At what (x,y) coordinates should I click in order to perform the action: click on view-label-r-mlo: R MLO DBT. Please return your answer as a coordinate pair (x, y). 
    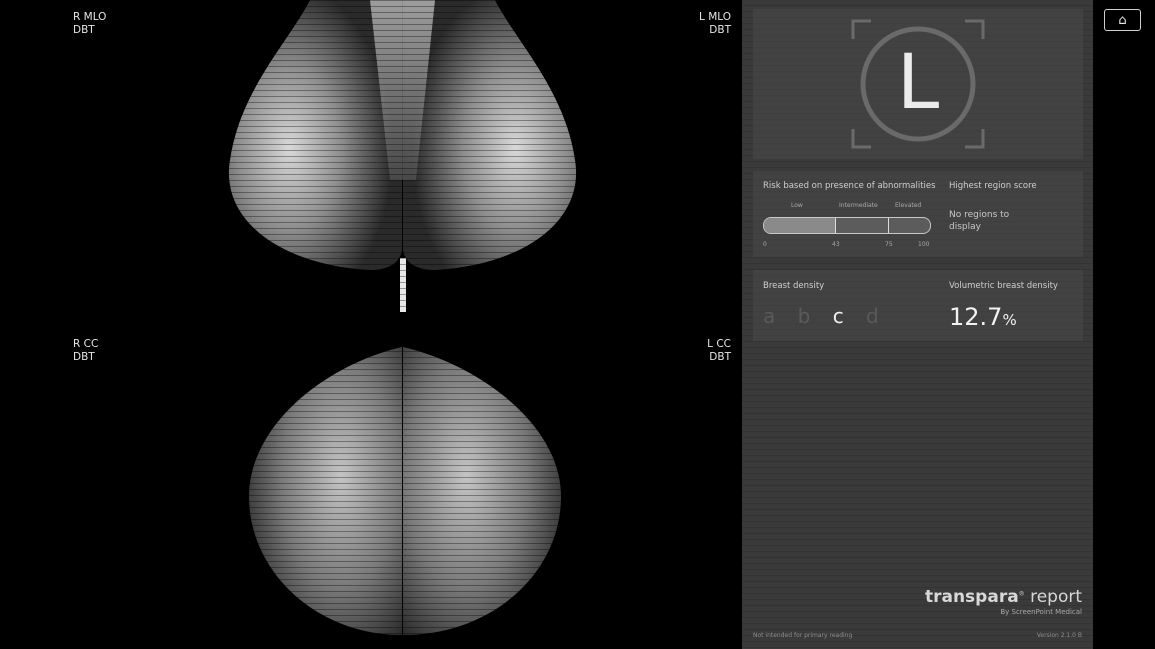
    Looking at the image, I should click on (89, 24).